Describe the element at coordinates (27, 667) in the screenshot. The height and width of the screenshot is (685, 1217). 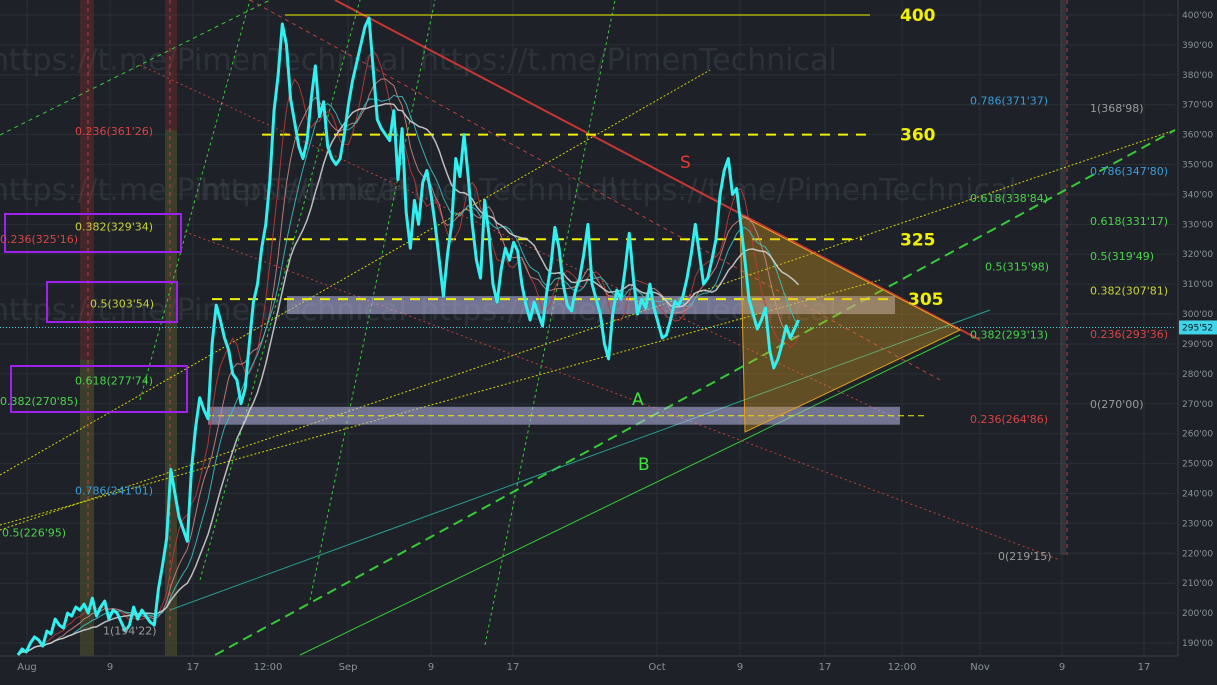
I see `x-tick-label: Aug` at that location.